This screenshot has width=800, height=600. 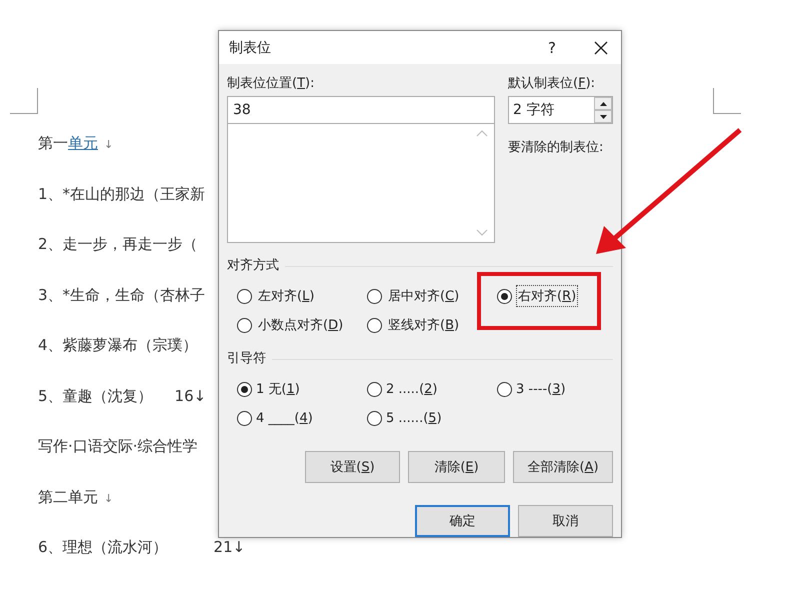 What do you see at coordinates (562, 296) in the screenshot?
I see `alignment-radio: 右对齐(R)` at bounding box center [562, 296].